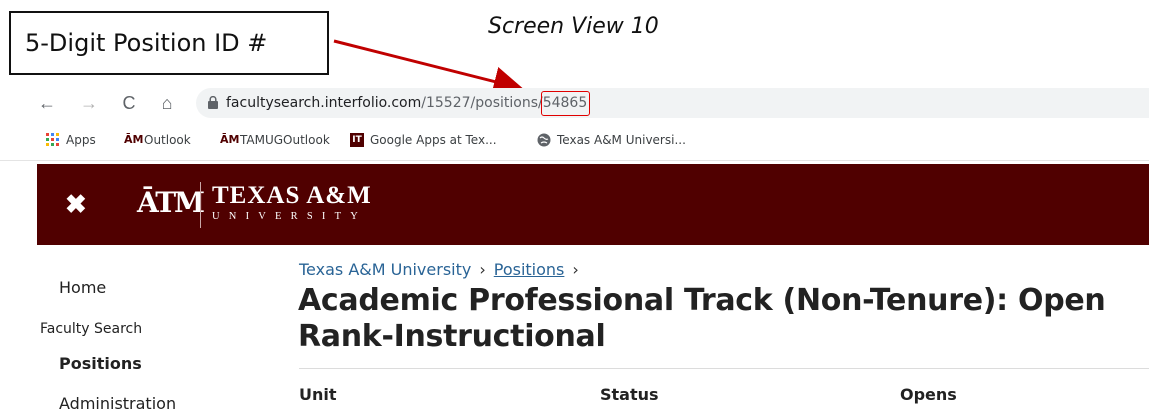  What do you see at coordinates (565, 103) in the screenshot?
I see `position-id-highlight` at bounding box center [565, 103].